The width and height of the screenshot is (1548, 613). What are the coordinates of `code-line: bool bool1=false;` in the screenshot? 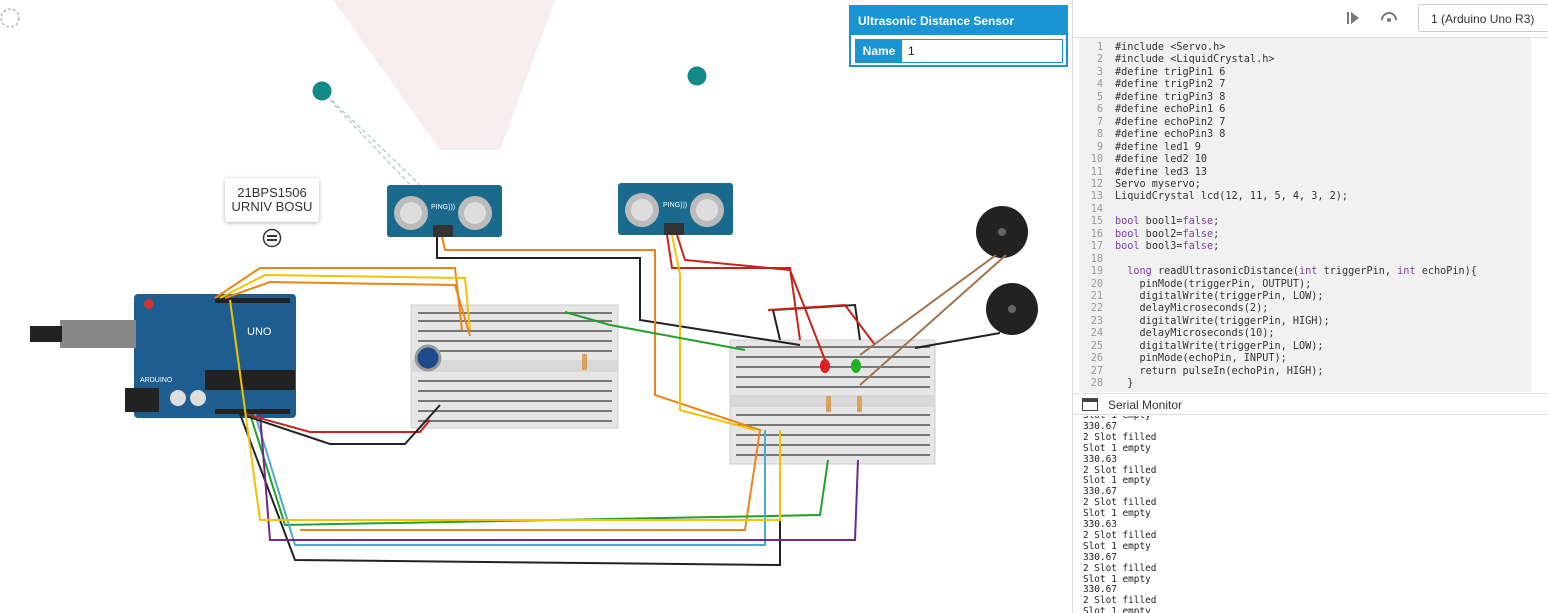 It's located at (1167, 221).